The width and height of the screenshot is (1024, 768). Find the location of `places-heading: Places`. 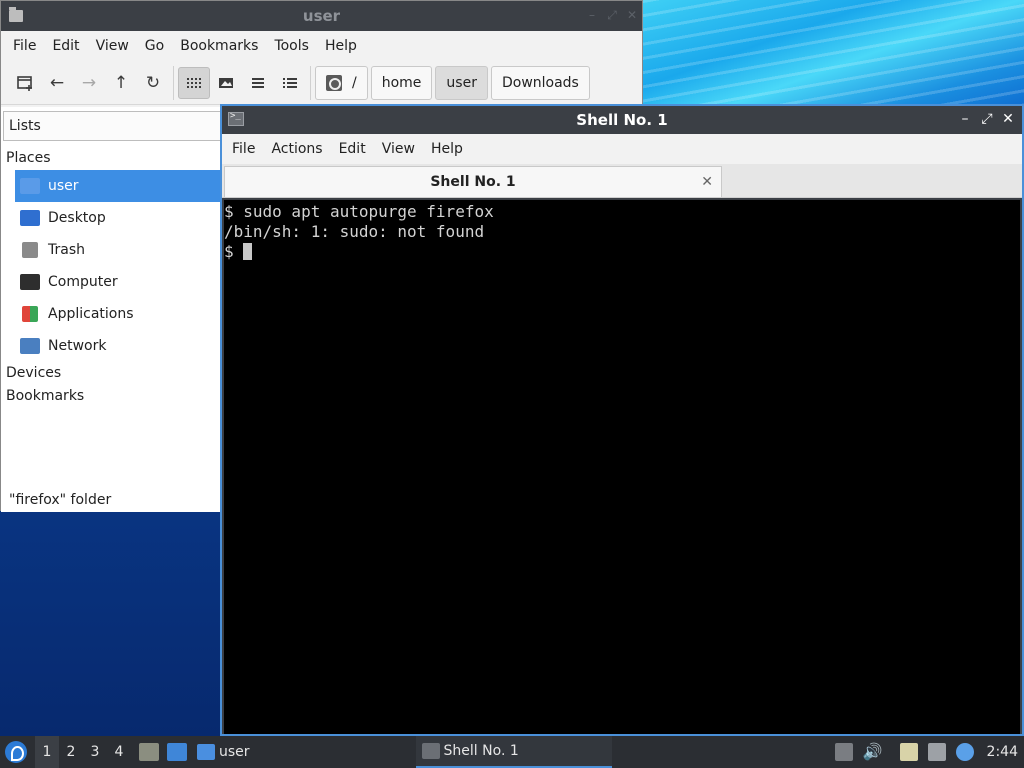

places-heading: Places is located at coordinates (28, 158).